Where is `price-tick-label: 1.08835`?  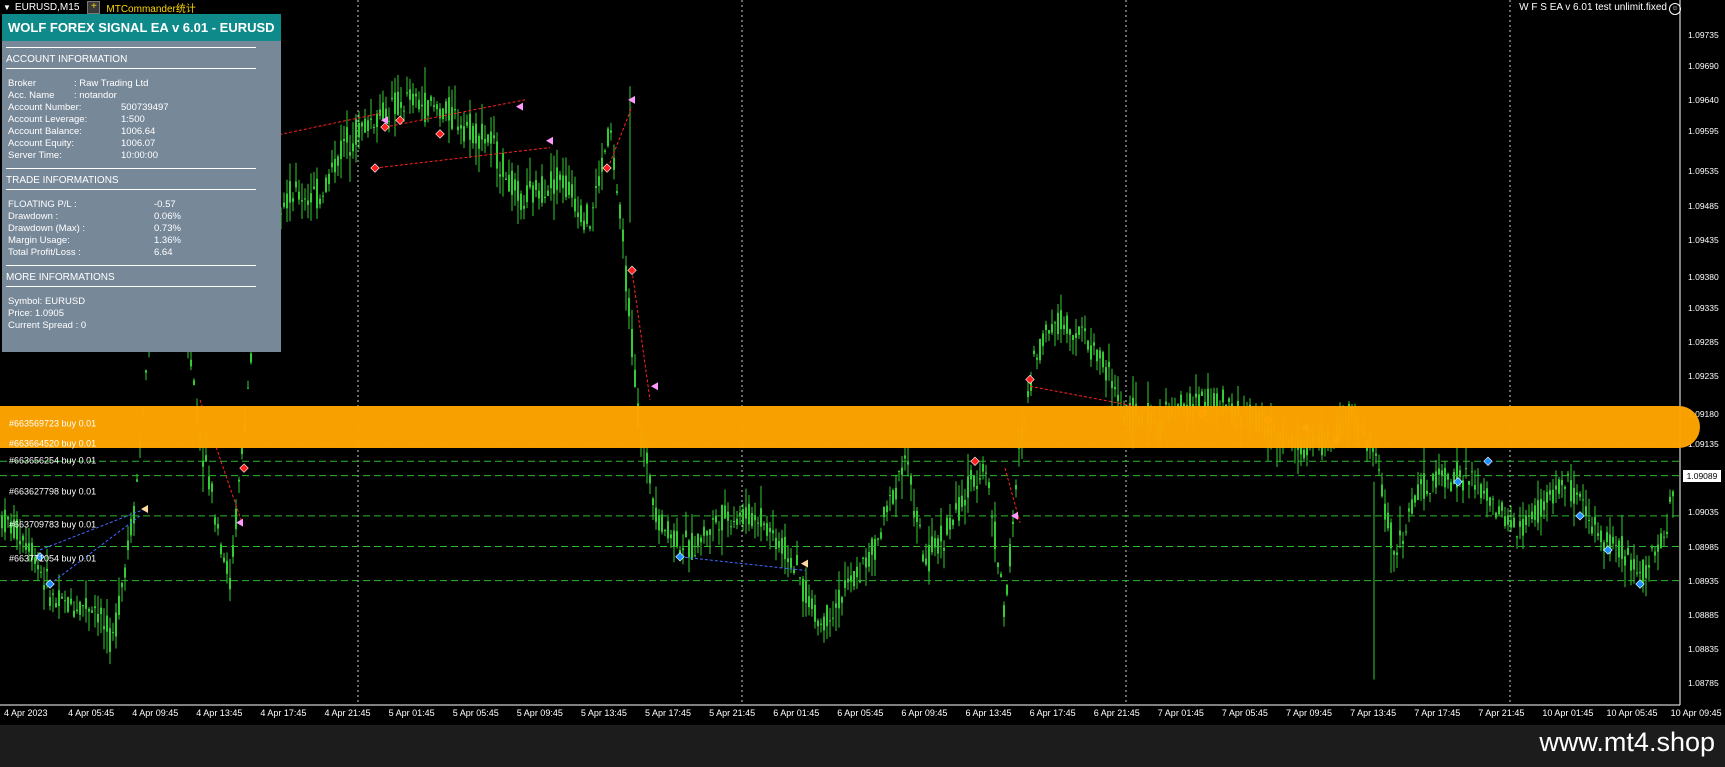 price-tick-label: 1.08835 is located at coordinates (1703, 648).